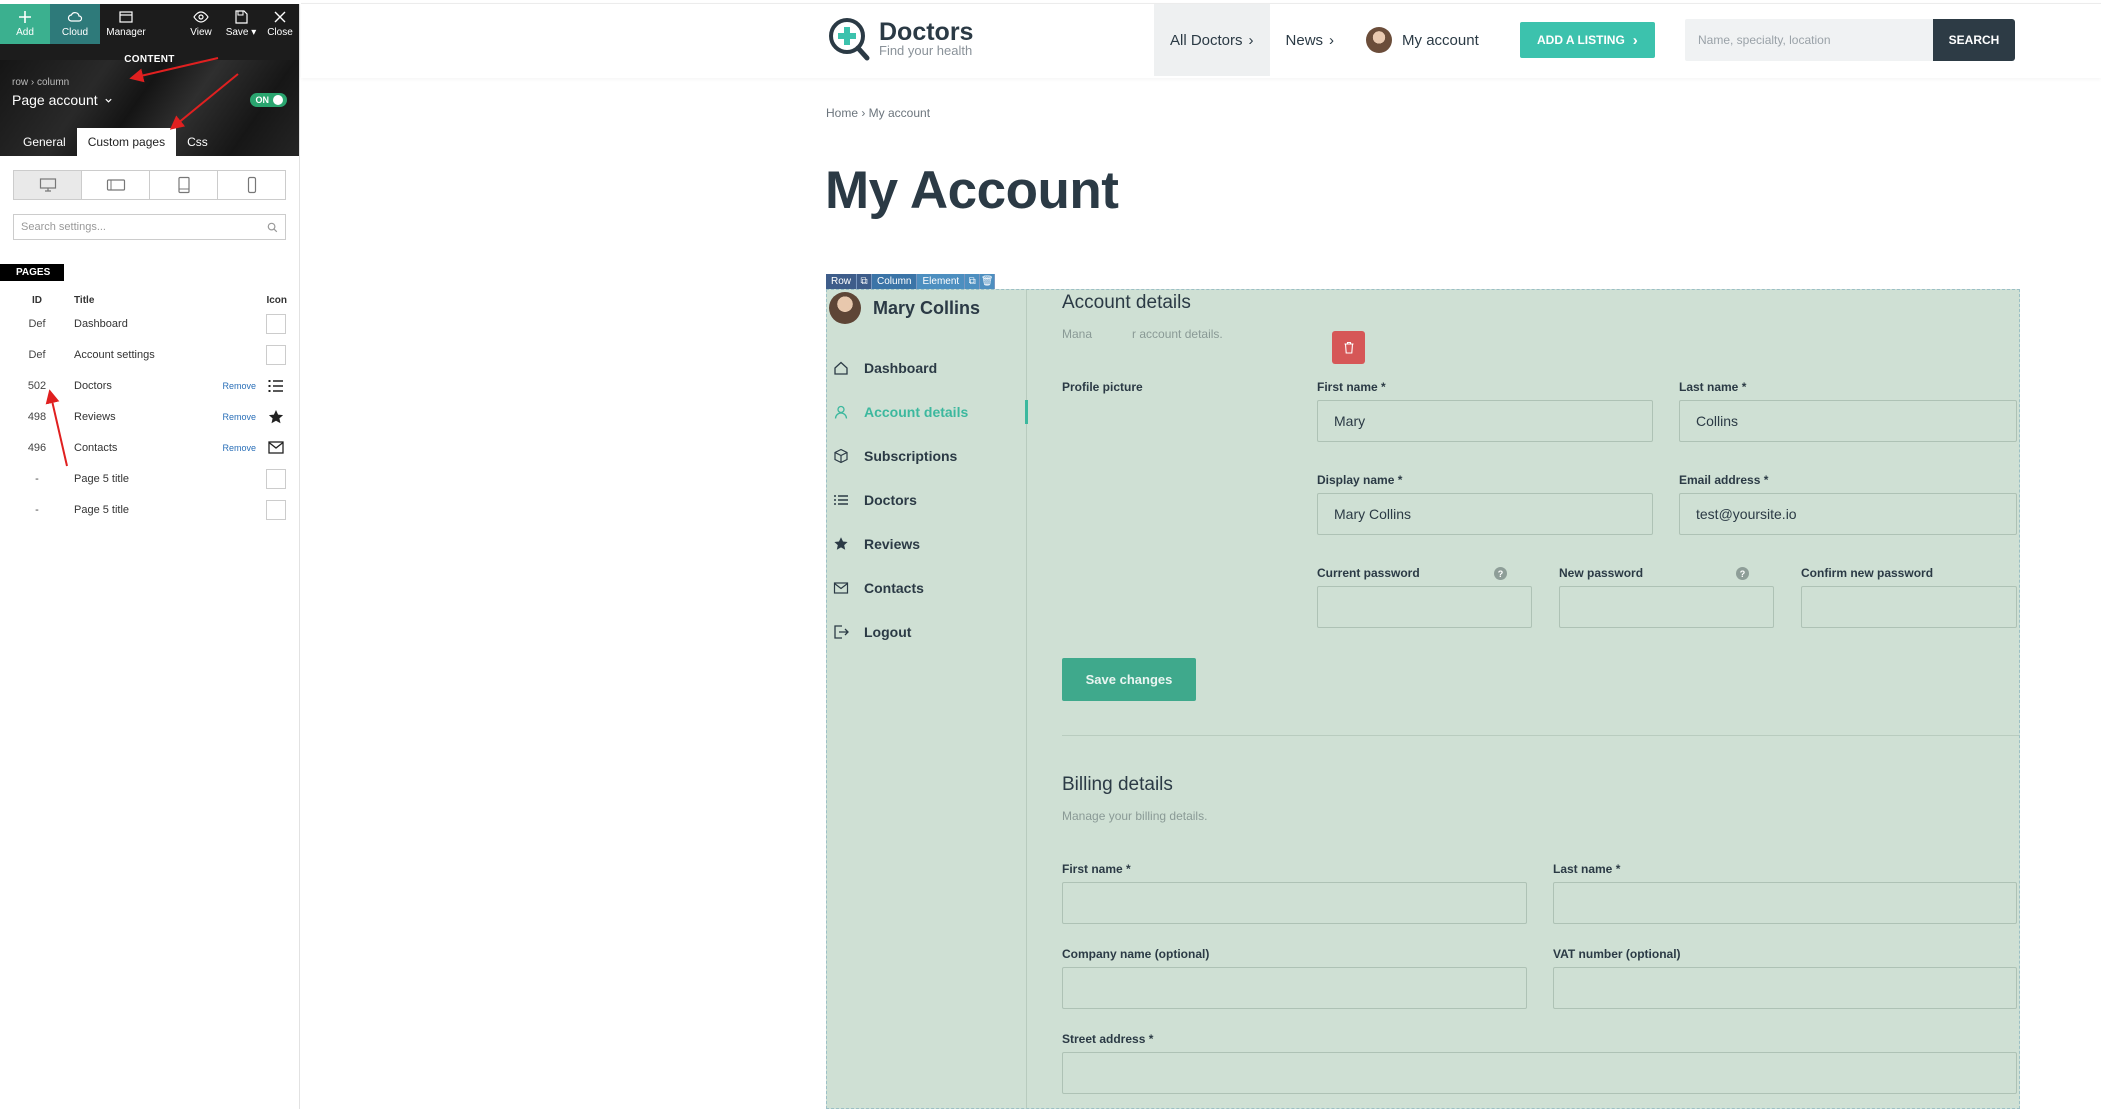 This screenshot has width=2101, height=1109. I want to click on plus-icon, so click(25, 17).